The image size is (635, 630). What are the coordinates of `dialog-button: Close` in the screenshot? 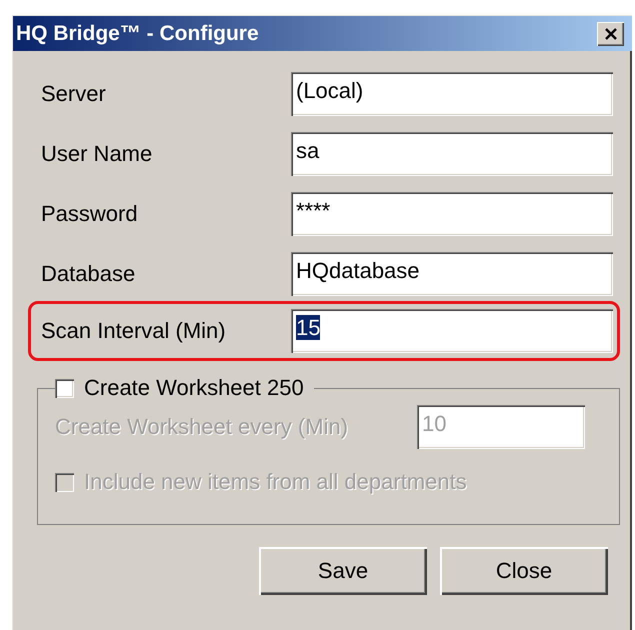 It's located at (524, 571).